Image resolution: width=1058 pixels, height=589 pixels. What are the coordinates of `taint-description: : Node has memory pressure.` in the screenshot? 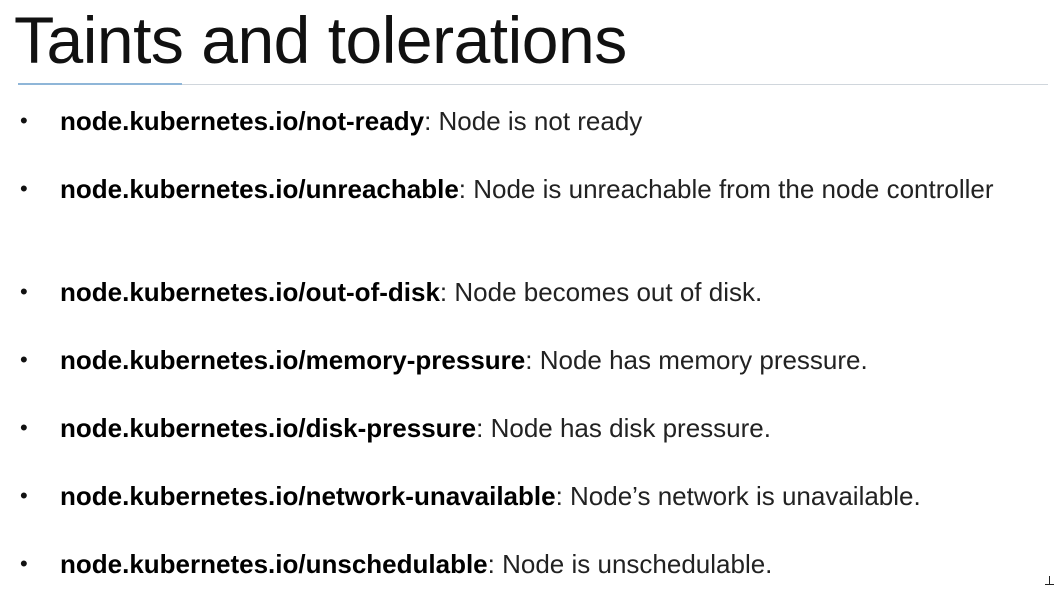 It's located at (696, 360).